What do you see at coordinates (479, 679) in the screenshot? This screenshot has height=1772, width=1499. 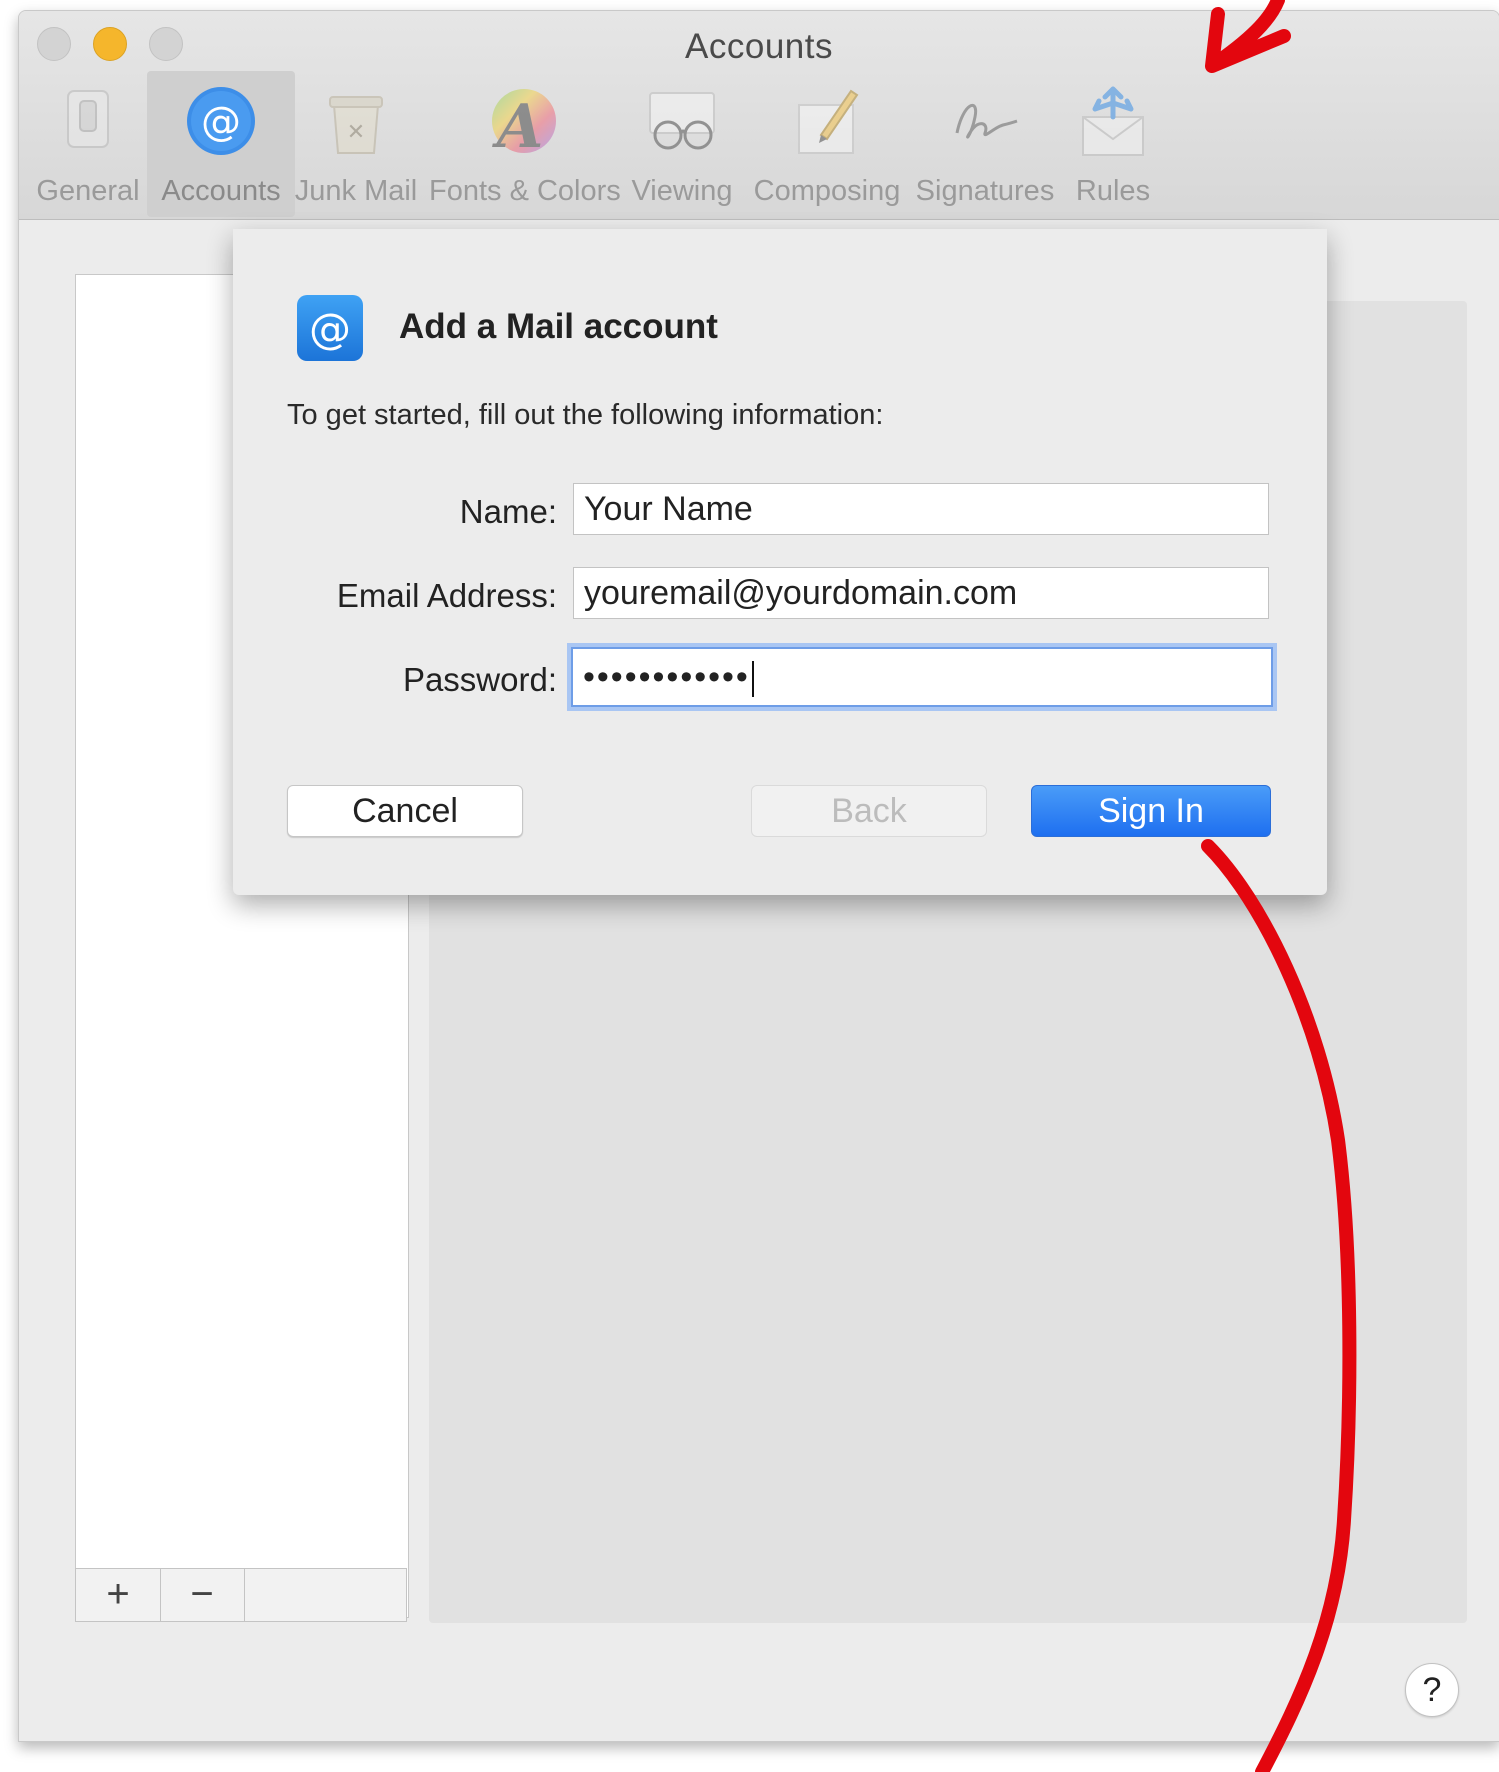 I see `password-label: Password:` at bounding box center [479, 679].